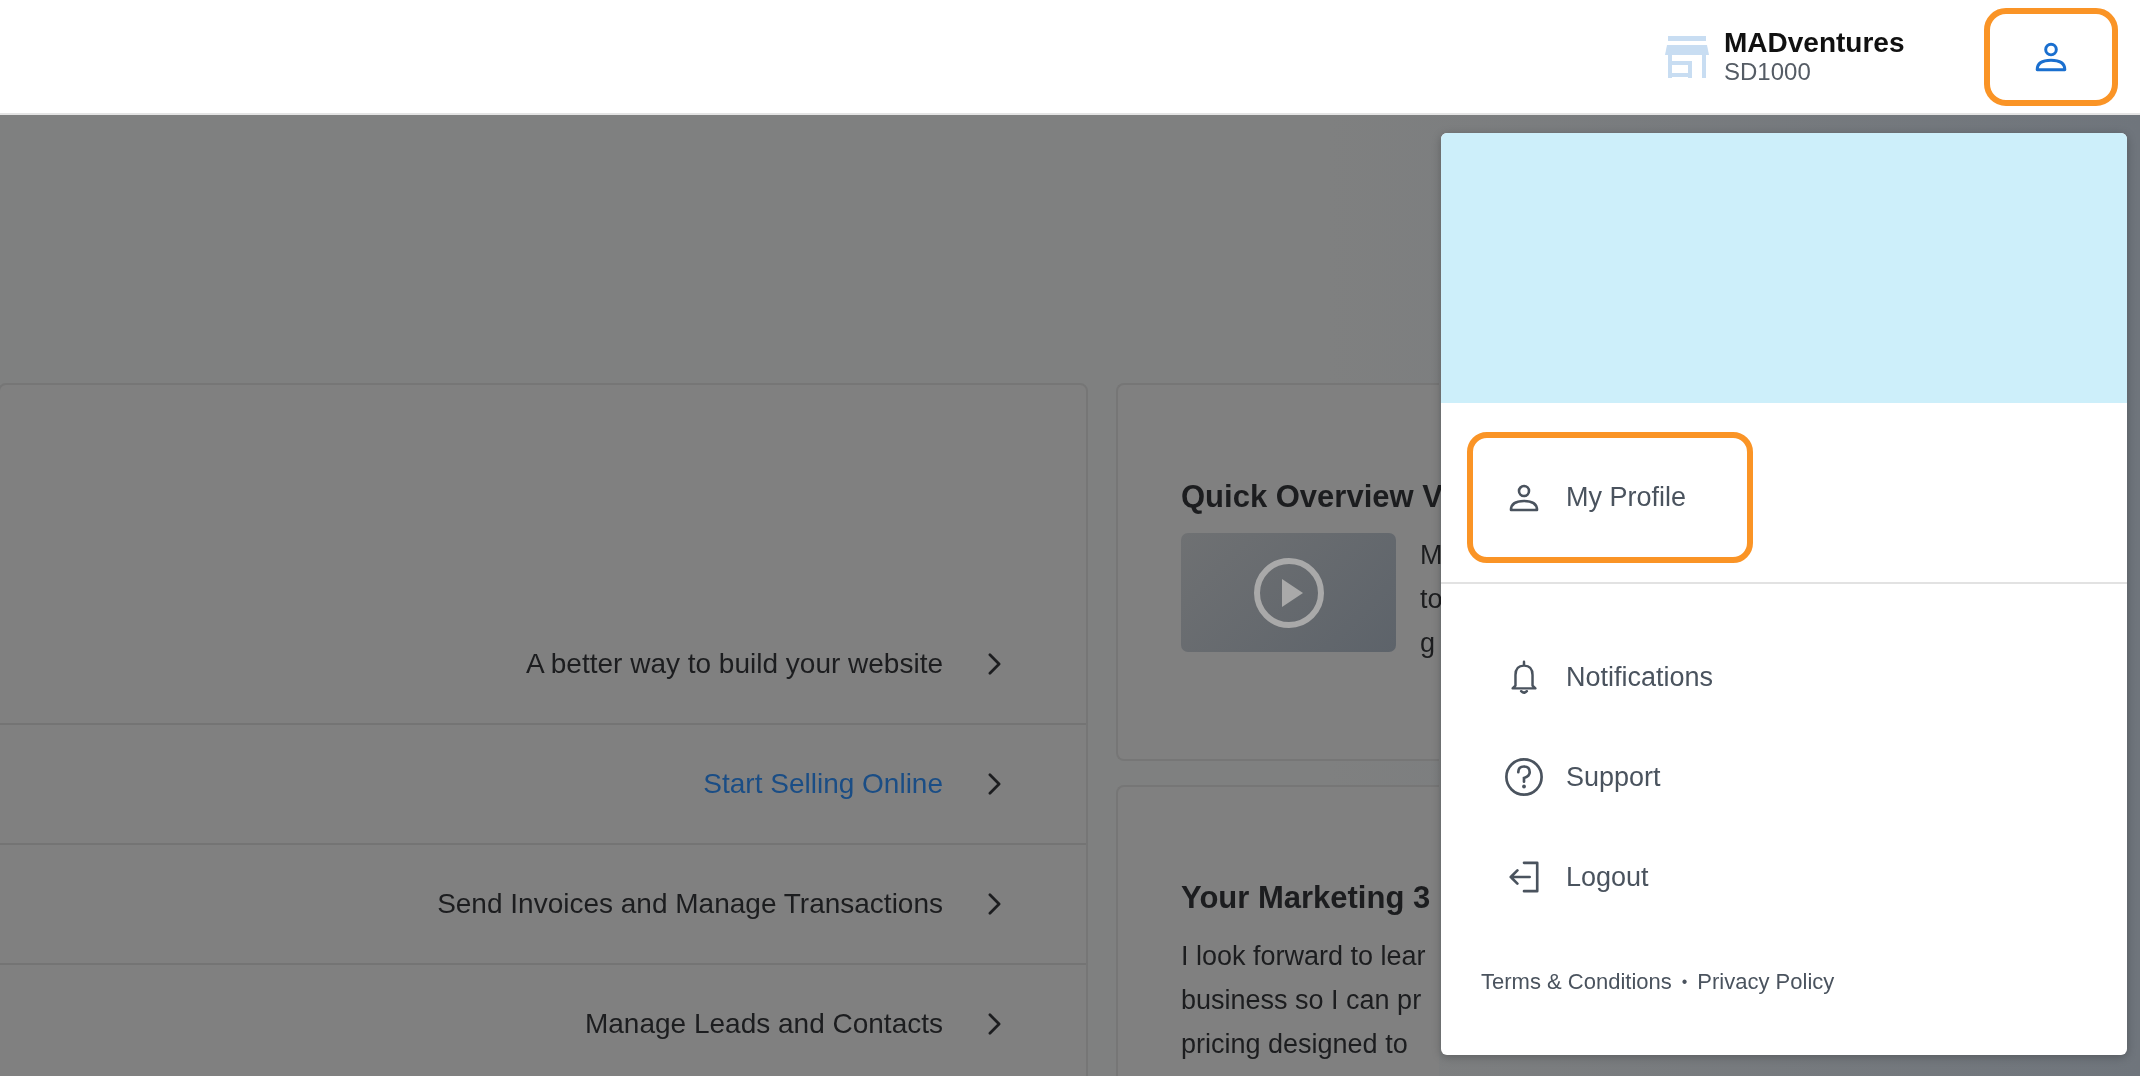 The image size is (2140, 1076). What do you see at coordinates (1766, 982) in the screenshot?
I see `footer-link: Privacy Policy` at bounding box center [1766, 982].